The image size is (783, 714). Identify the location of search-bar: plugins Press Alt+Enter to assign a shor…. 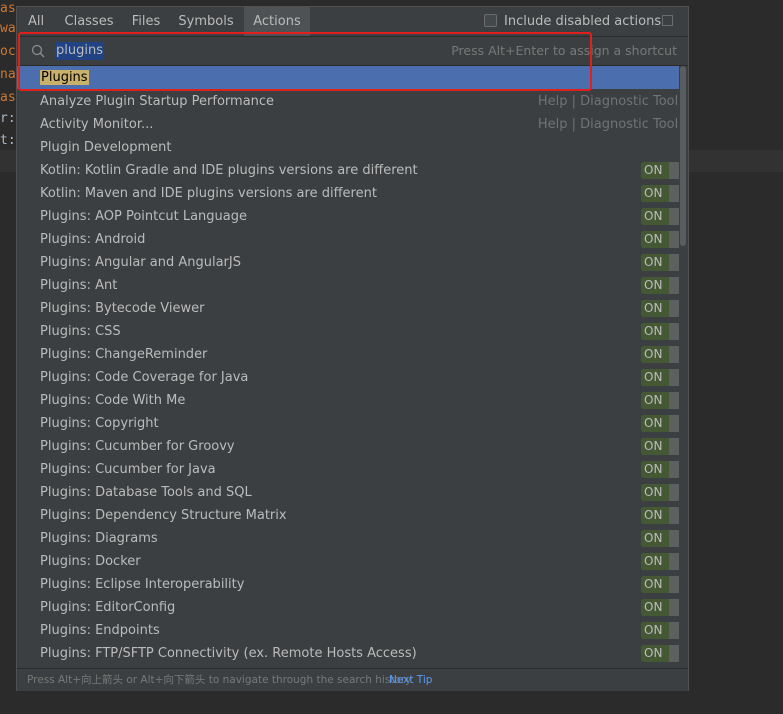
(352, 51).